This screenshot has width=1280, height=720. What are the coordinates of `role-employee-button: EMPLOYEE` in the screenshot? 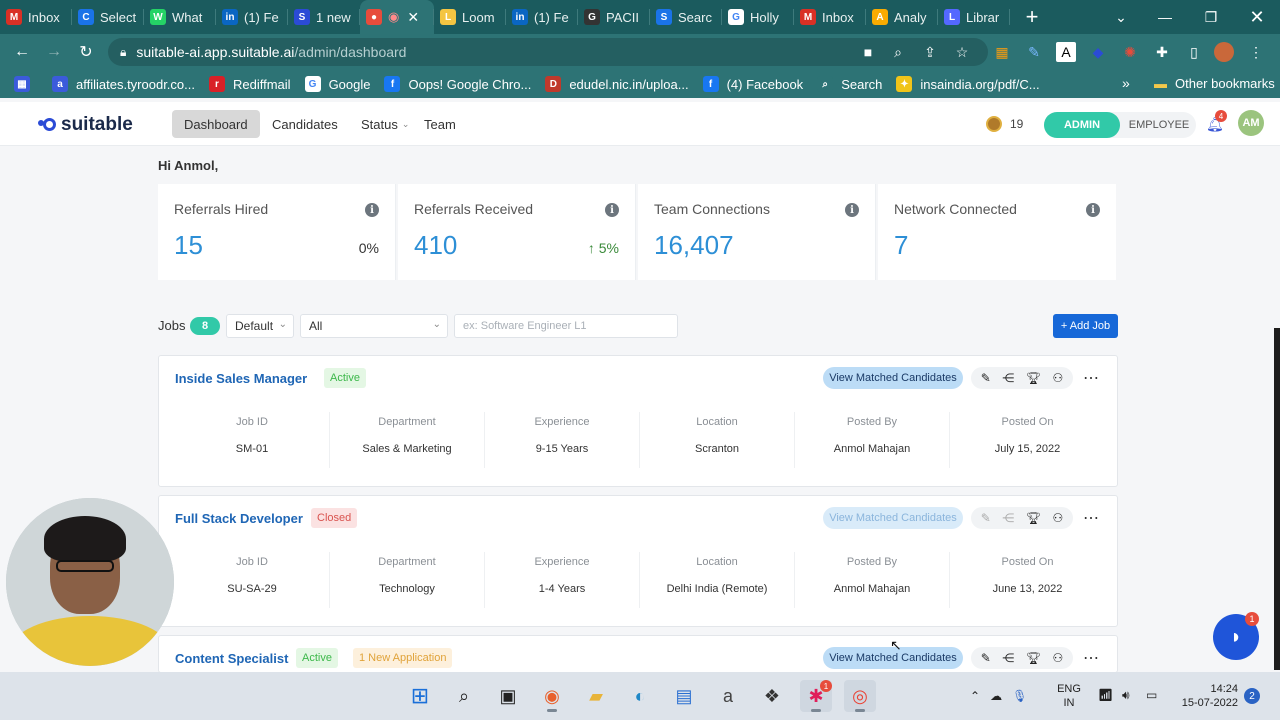 It's located at (1159, 125).